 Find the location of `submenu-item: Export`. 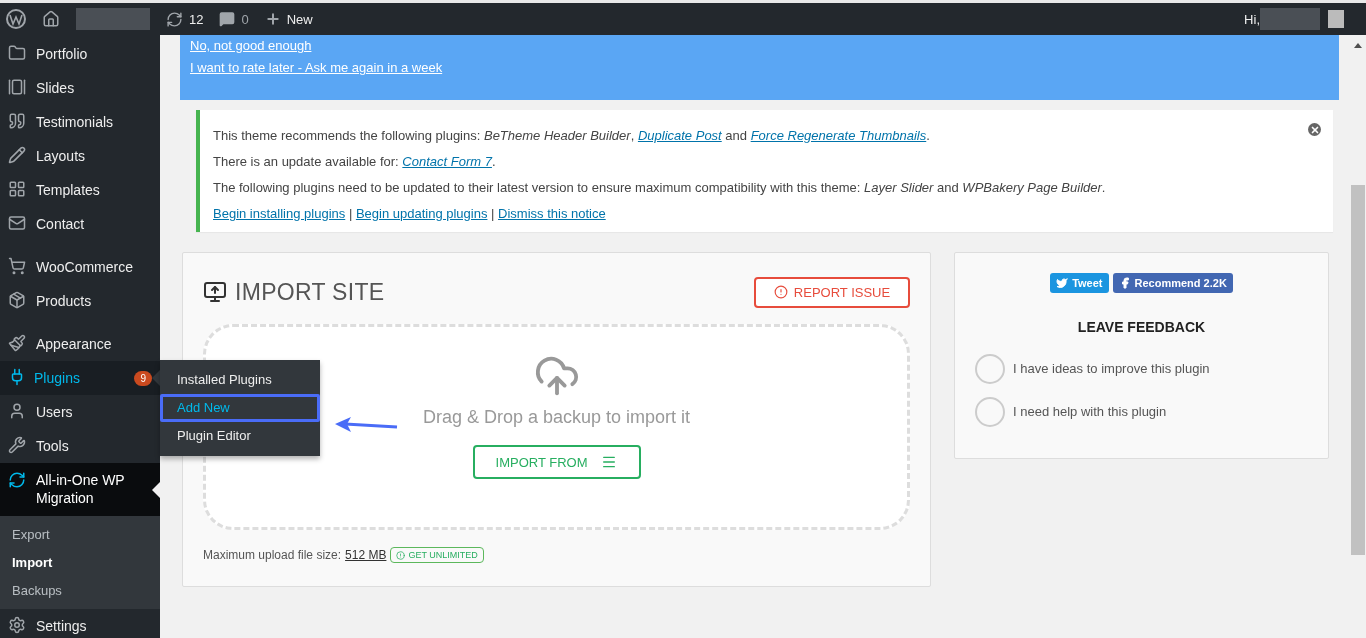

submenu-item: Export is located at coordinates (80, 535).